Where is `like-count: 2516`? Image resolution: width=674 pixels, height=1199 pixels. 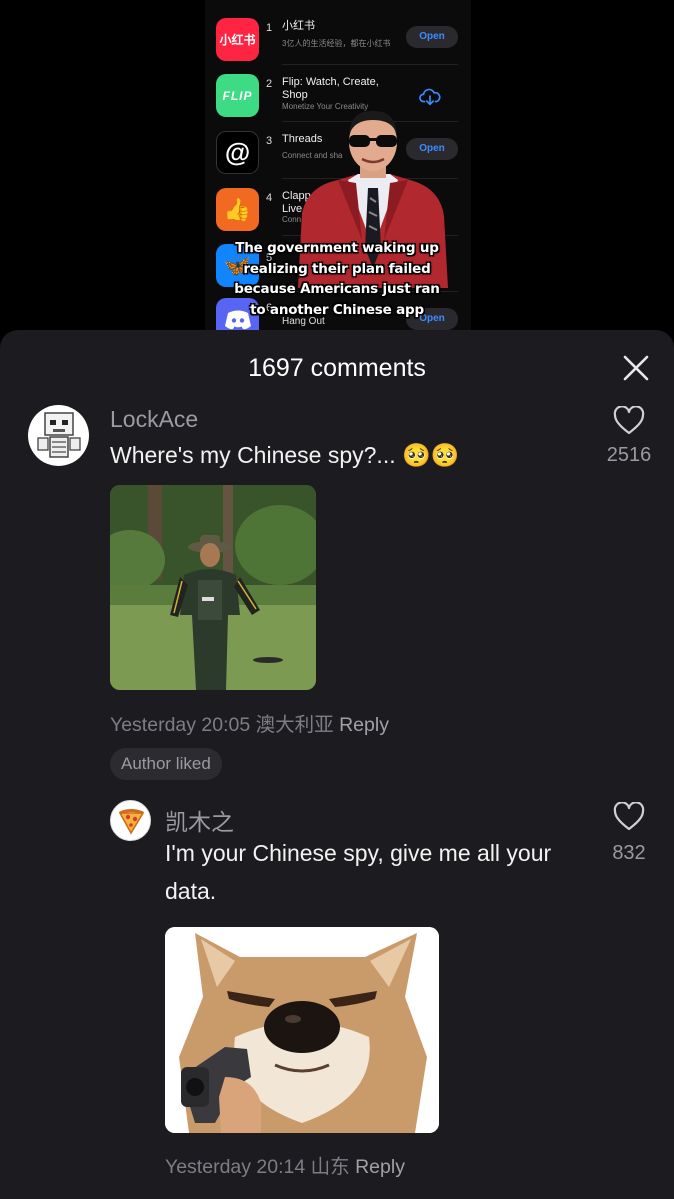
like-count: 2516 is located at coordinates (629, 455).